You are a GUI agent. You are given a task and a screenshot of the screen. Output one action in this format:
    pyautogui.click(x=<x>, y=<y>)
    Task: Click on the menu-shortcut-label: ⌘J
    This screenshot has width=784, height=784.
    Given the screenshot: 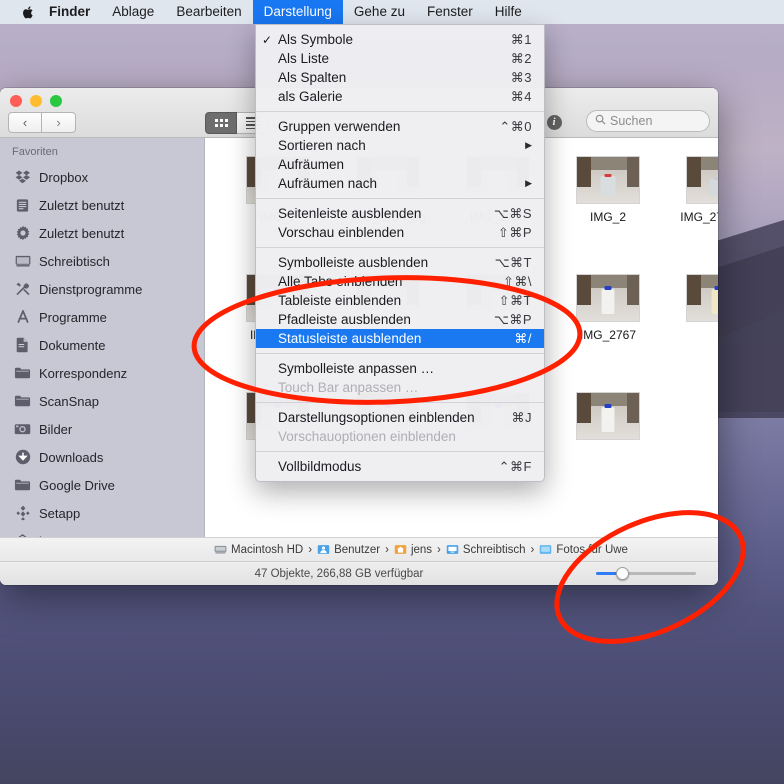 What is the action you would take?
    pyautogui.click(x=521, y=417)
    